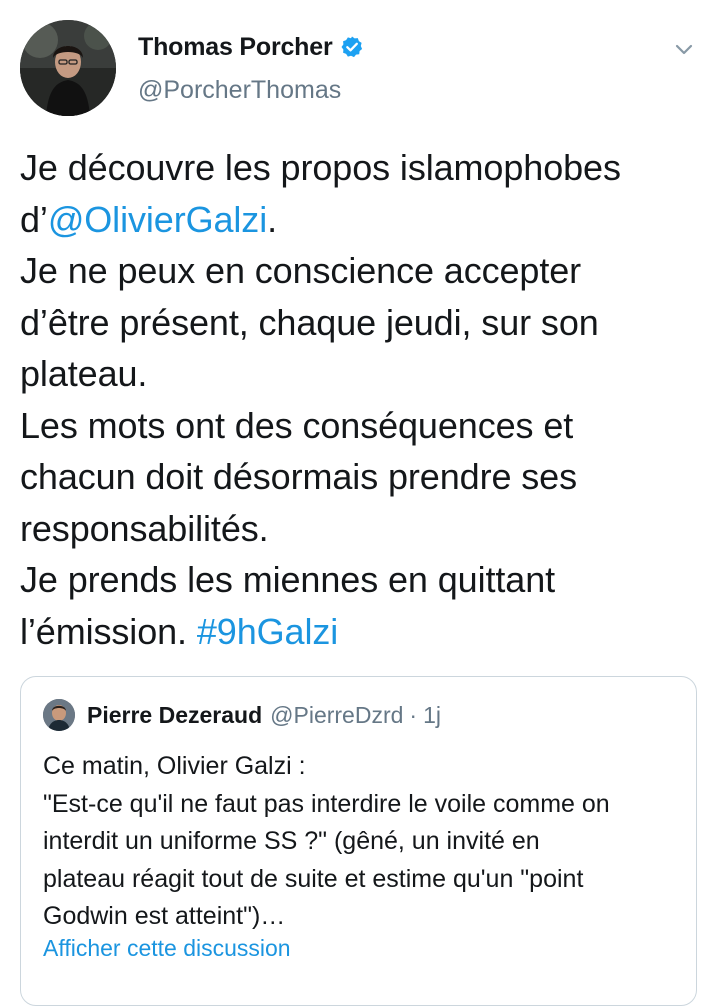  I want to click on tweet-line: plateau., so click(84, 373).